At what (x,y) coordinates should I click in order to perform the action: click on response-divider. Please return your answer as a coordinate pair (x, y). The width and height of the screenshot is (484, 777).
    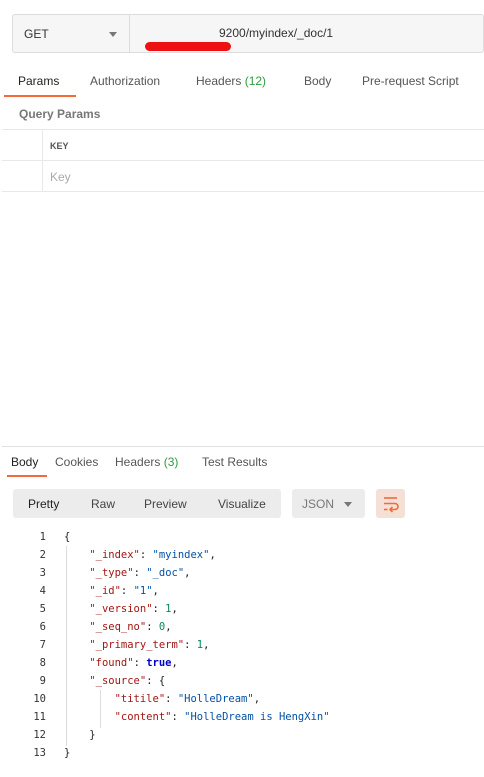
    Looking at the image, I should click on (243, 446).